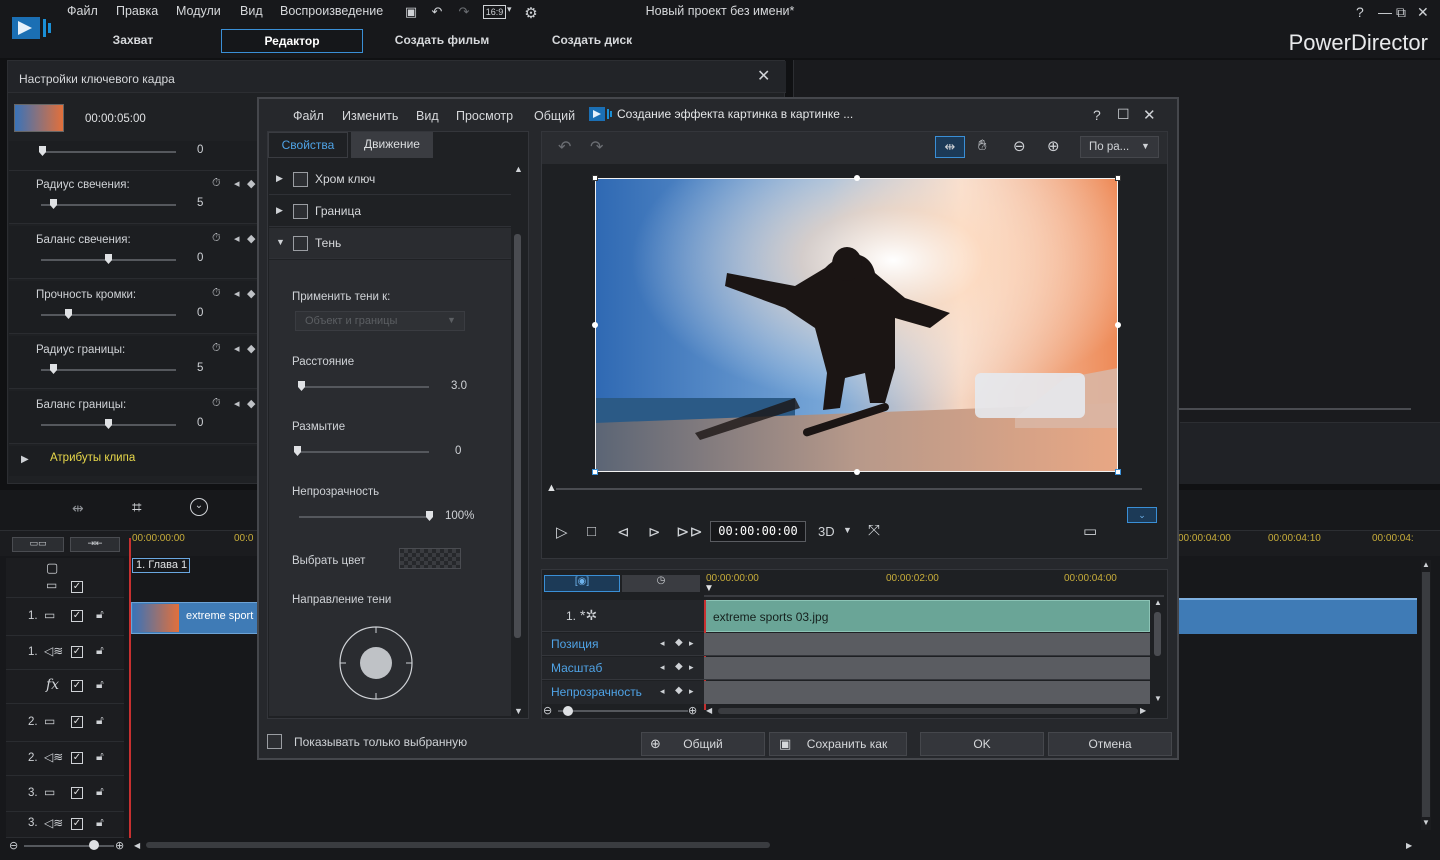 This screenshot has width=1440, height=860. What do you see at coordinates (758, 531) in the screenshot?
I see `timecode-display: 00:00:00:00` at bounding box center [758, 531].